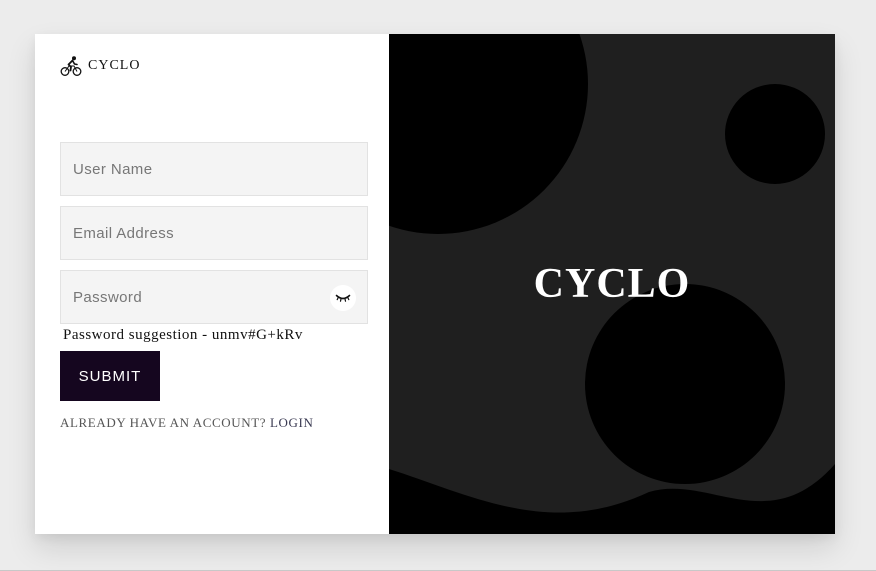  I want to click on already-account-text: ALREADY HAVE AN ACCOUNT?, so click(163, 422).